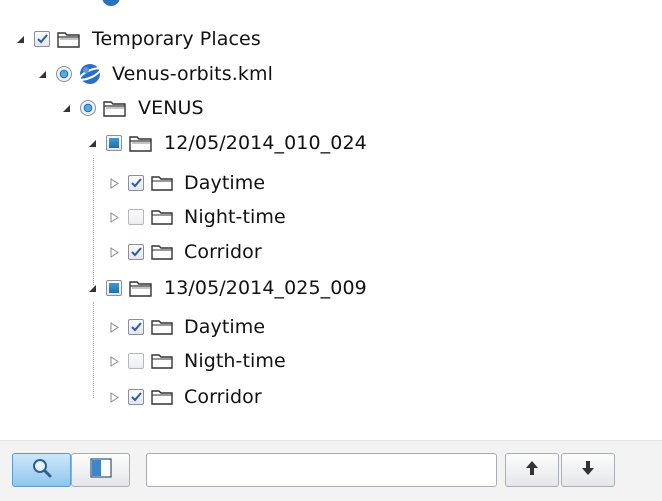  What do you see at coordinates (42, 39) in the screenshot?
I see `temporary-places-checkbox` at bounding box center [42, 39].